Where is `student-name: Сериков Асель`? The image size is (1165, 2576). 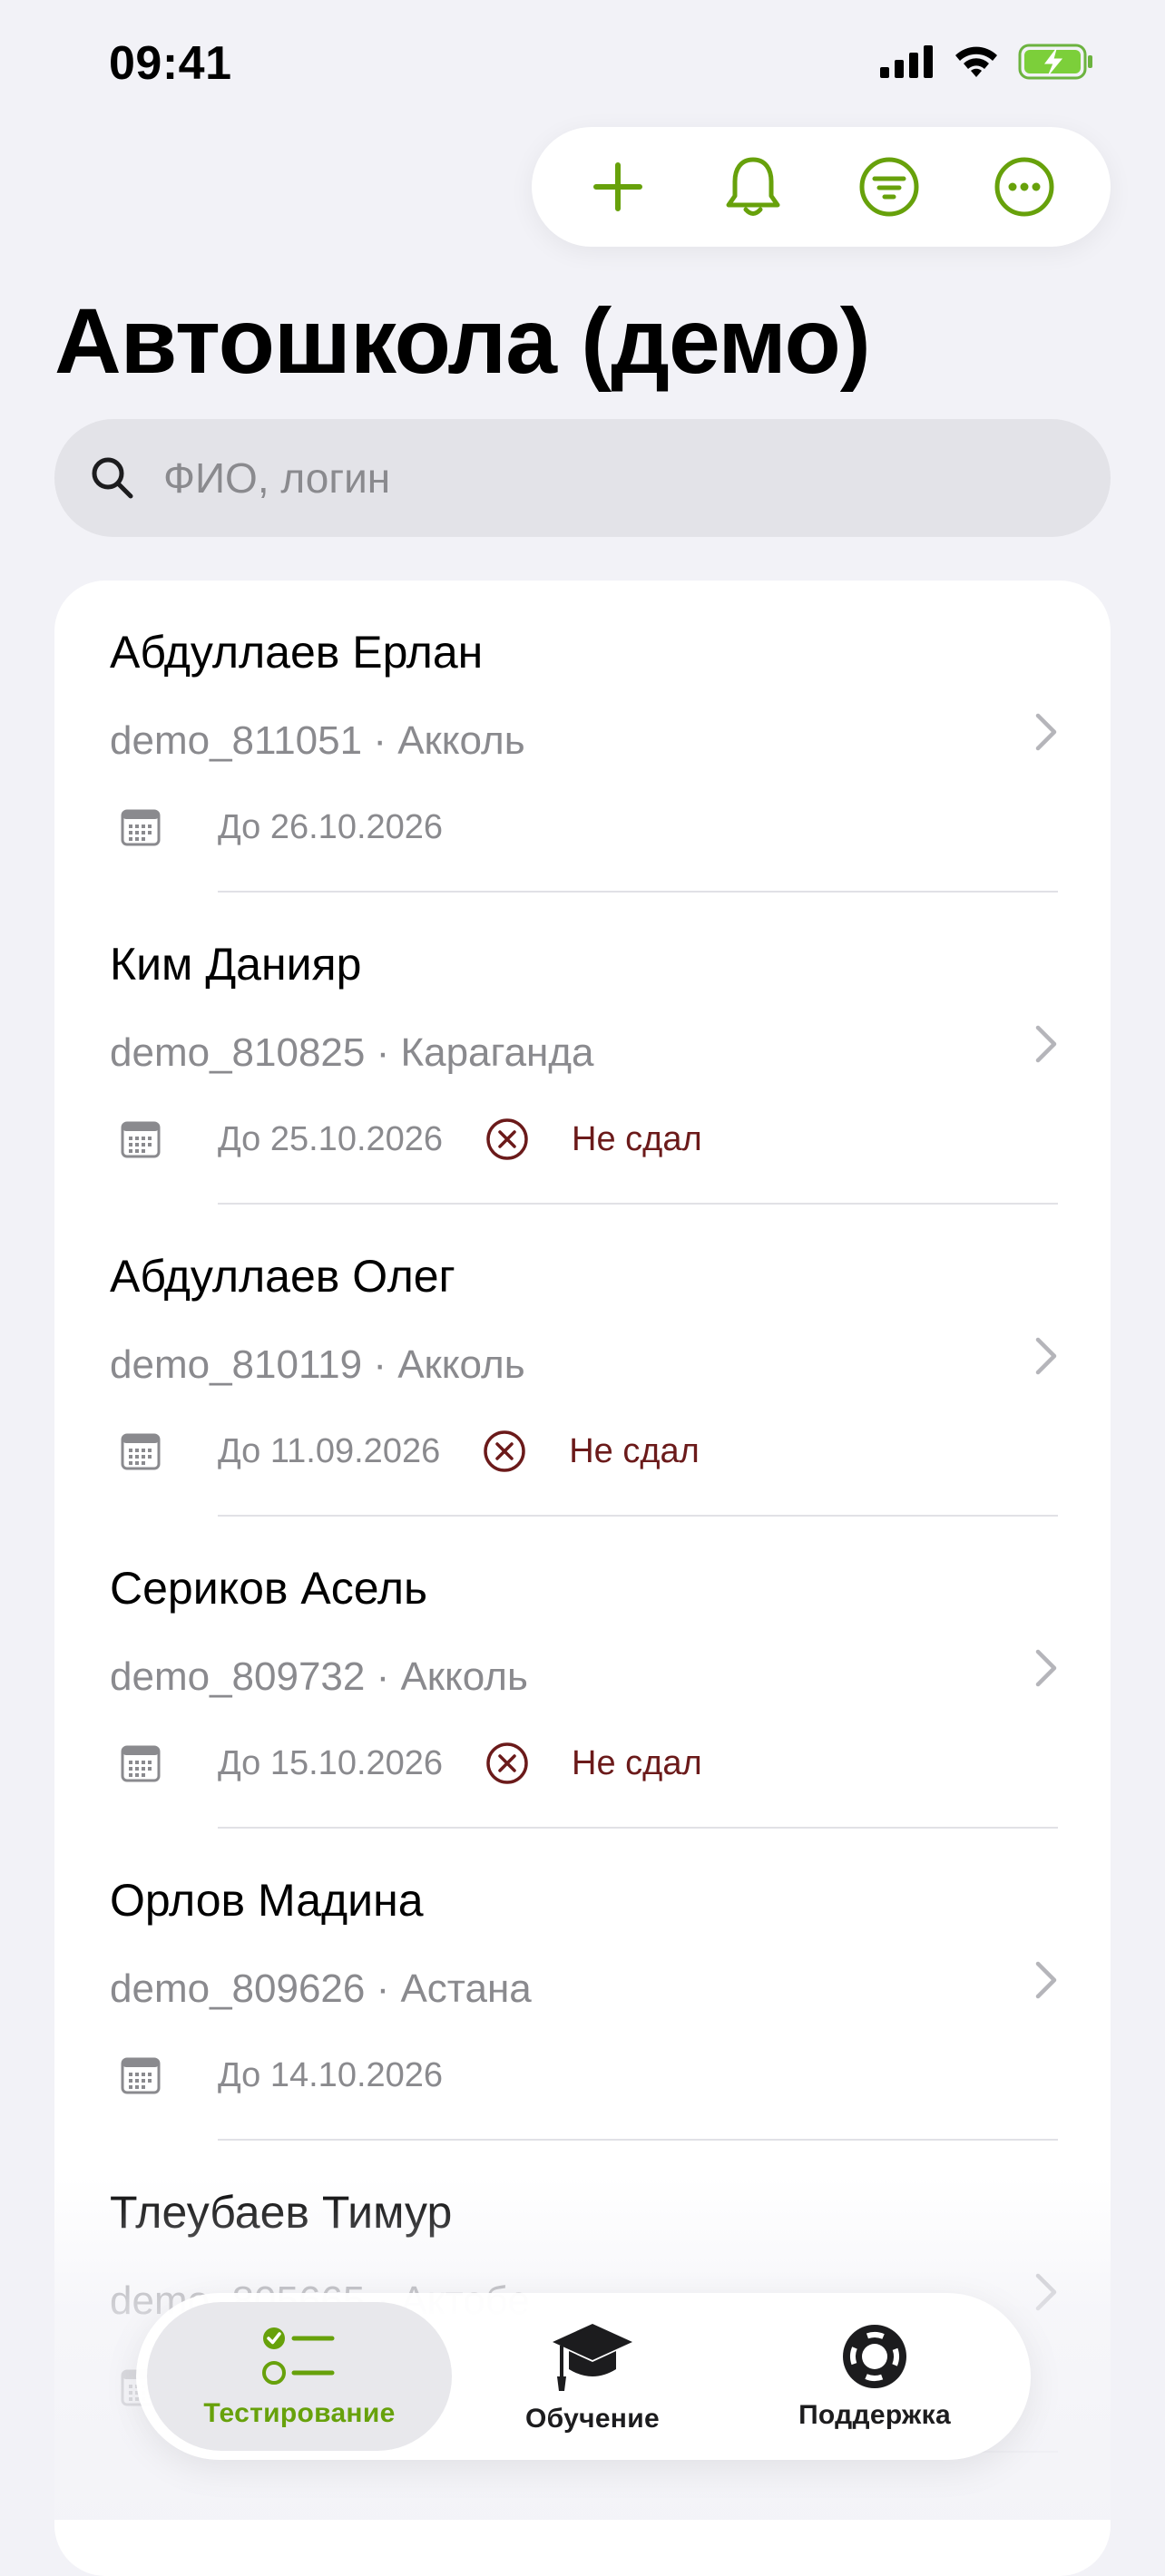 student-name: Сериков Асель is located at coordinates (269, 1588).